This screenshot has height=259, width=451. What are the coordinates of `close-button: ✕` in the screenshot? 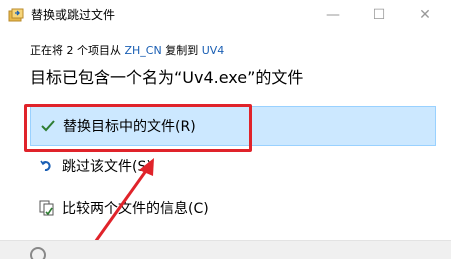 It's located at (425, 15).